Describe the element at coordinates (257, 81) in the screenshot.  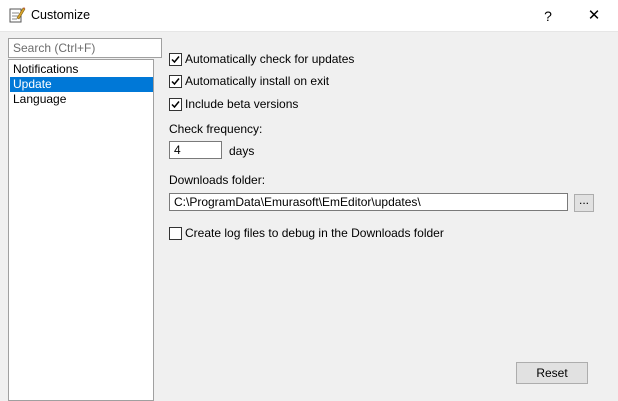
I see `auto-install-label: Automatically install on exit` at that location.